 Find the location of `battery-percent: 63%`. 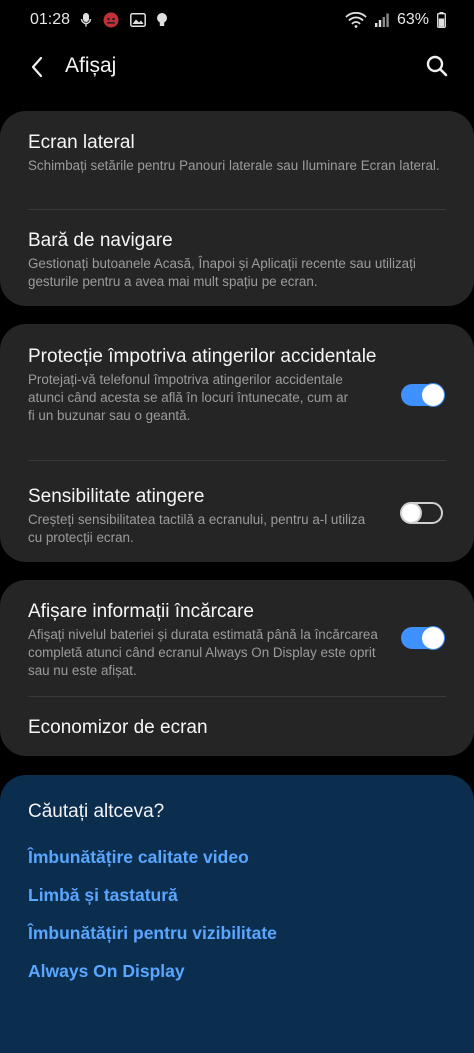

battery-percent: 63% is located at coordinates (412, 19).